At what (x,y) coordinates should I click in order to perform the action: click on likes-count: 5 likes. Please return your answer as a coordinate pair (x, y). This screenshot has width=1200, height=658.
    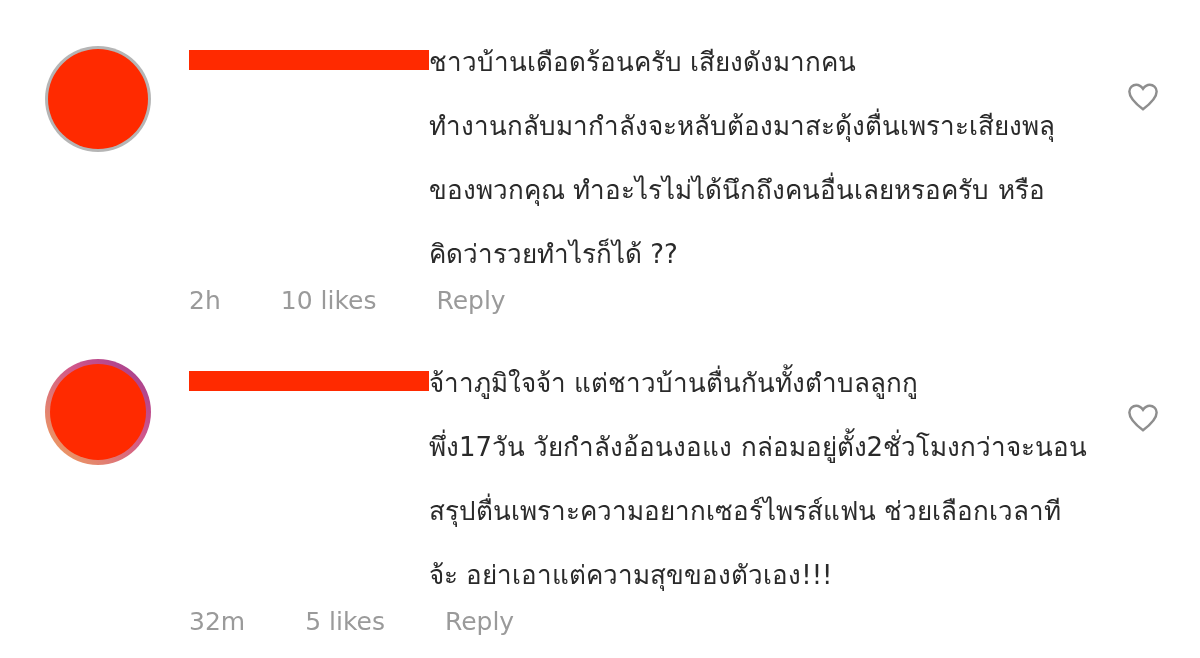
    Looking at the image, I should click on (345, 621).